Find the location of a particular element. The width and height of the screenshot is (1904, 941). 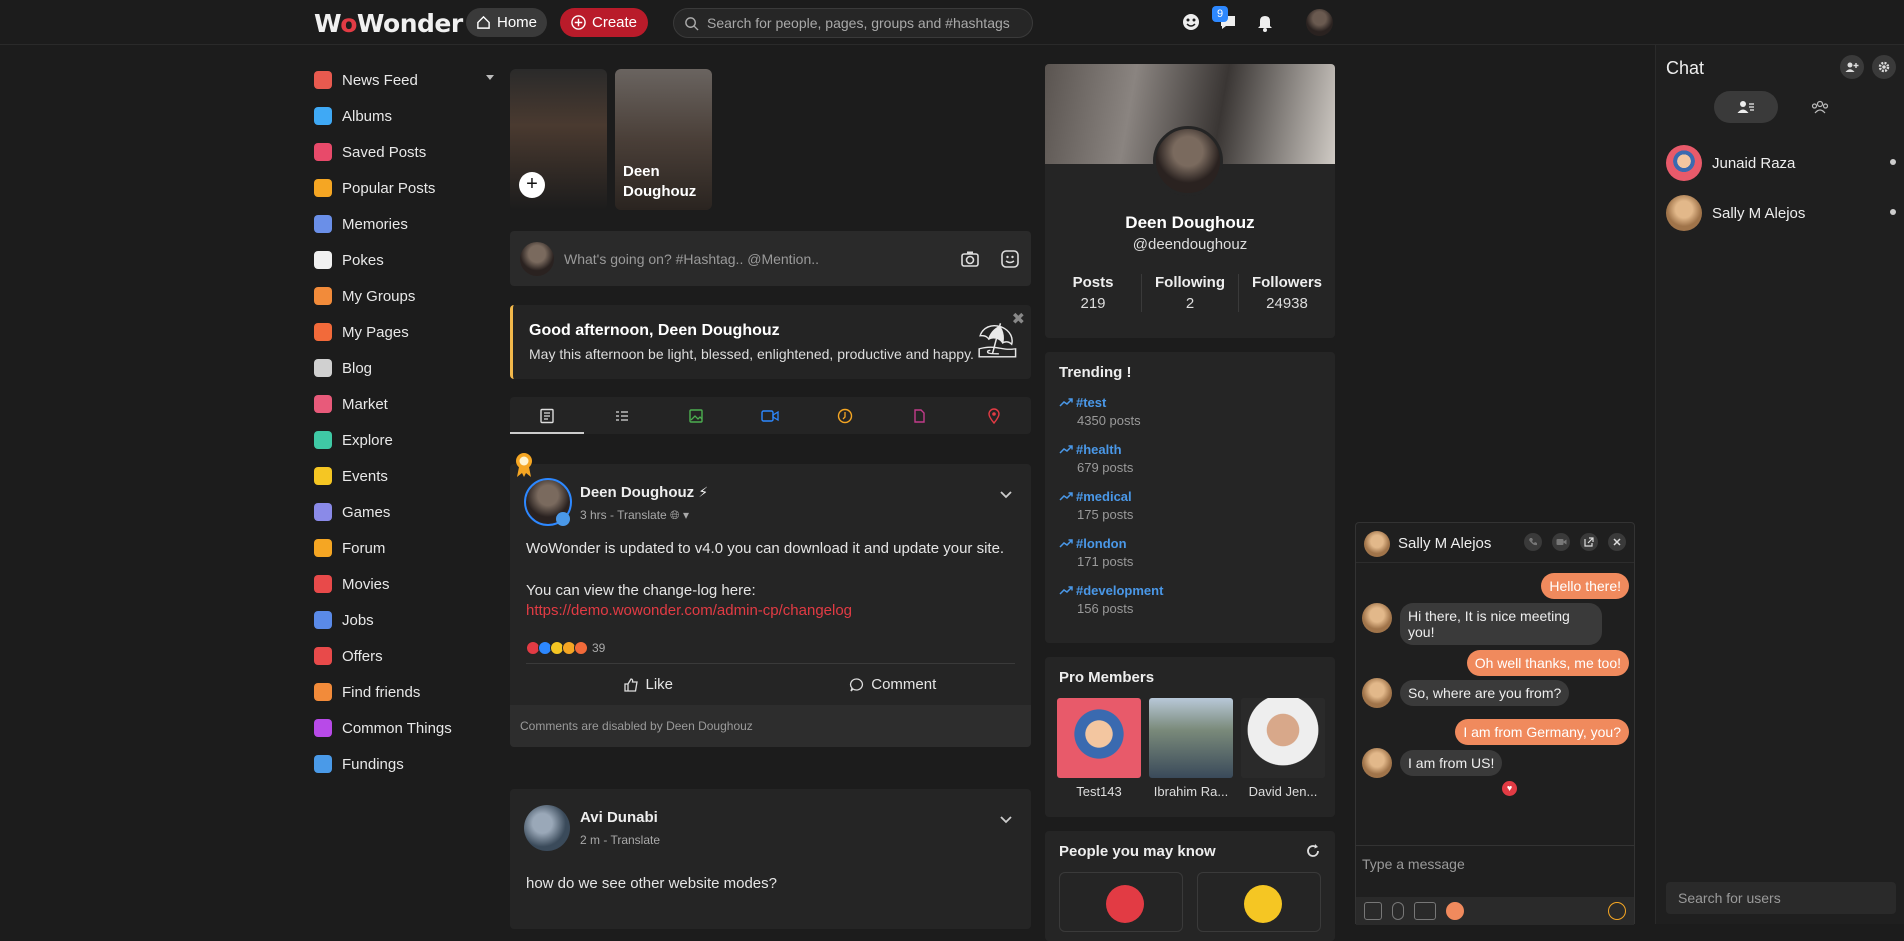

sidebar-item-popular-posts: Popular Posts is located at coordinates (404, 188).